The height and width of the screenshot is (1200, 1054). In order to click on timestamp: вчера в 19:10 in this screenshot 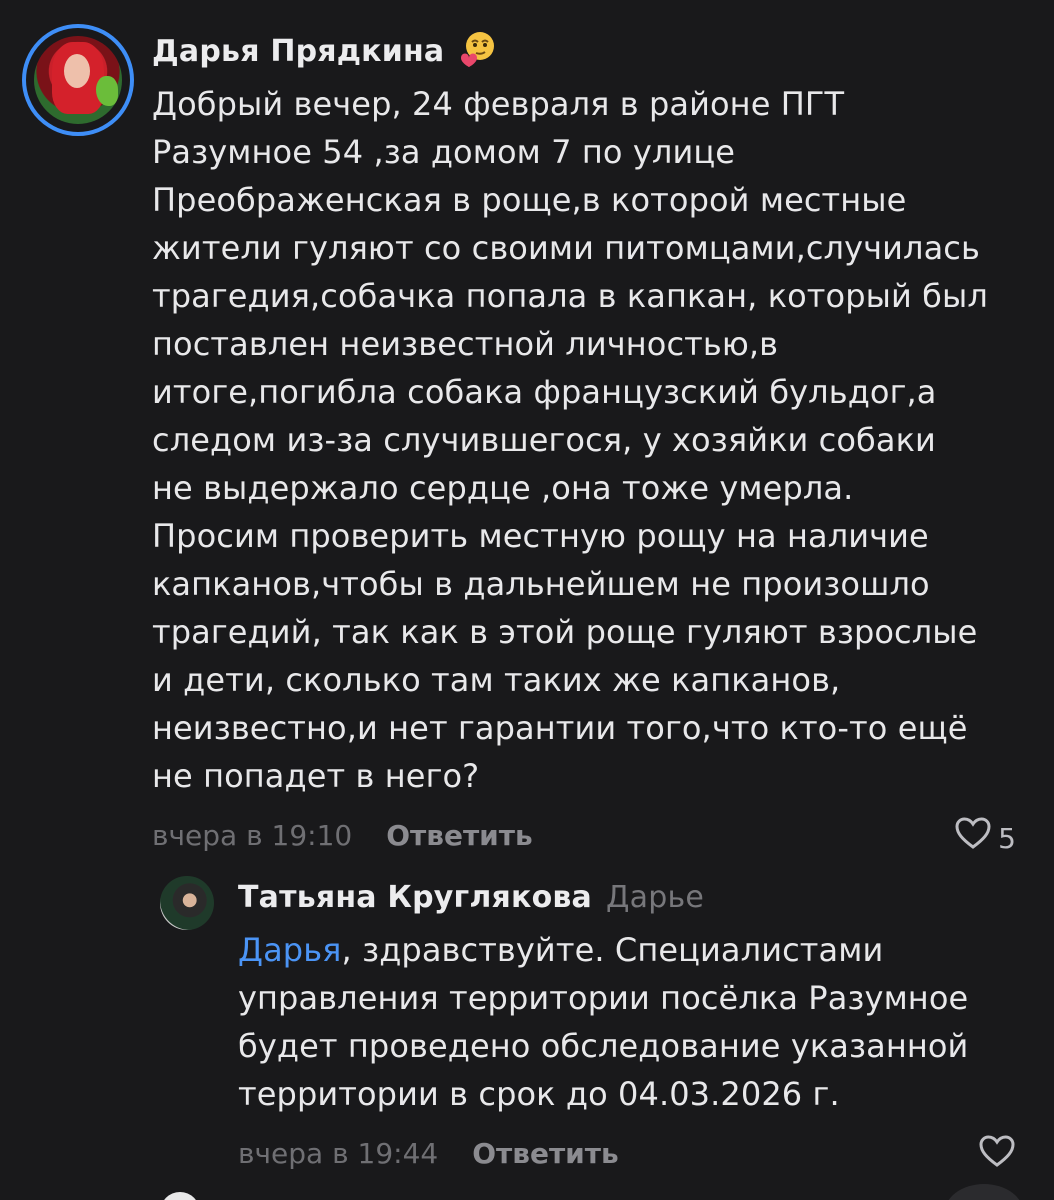, I will do `click(252, 835)`.